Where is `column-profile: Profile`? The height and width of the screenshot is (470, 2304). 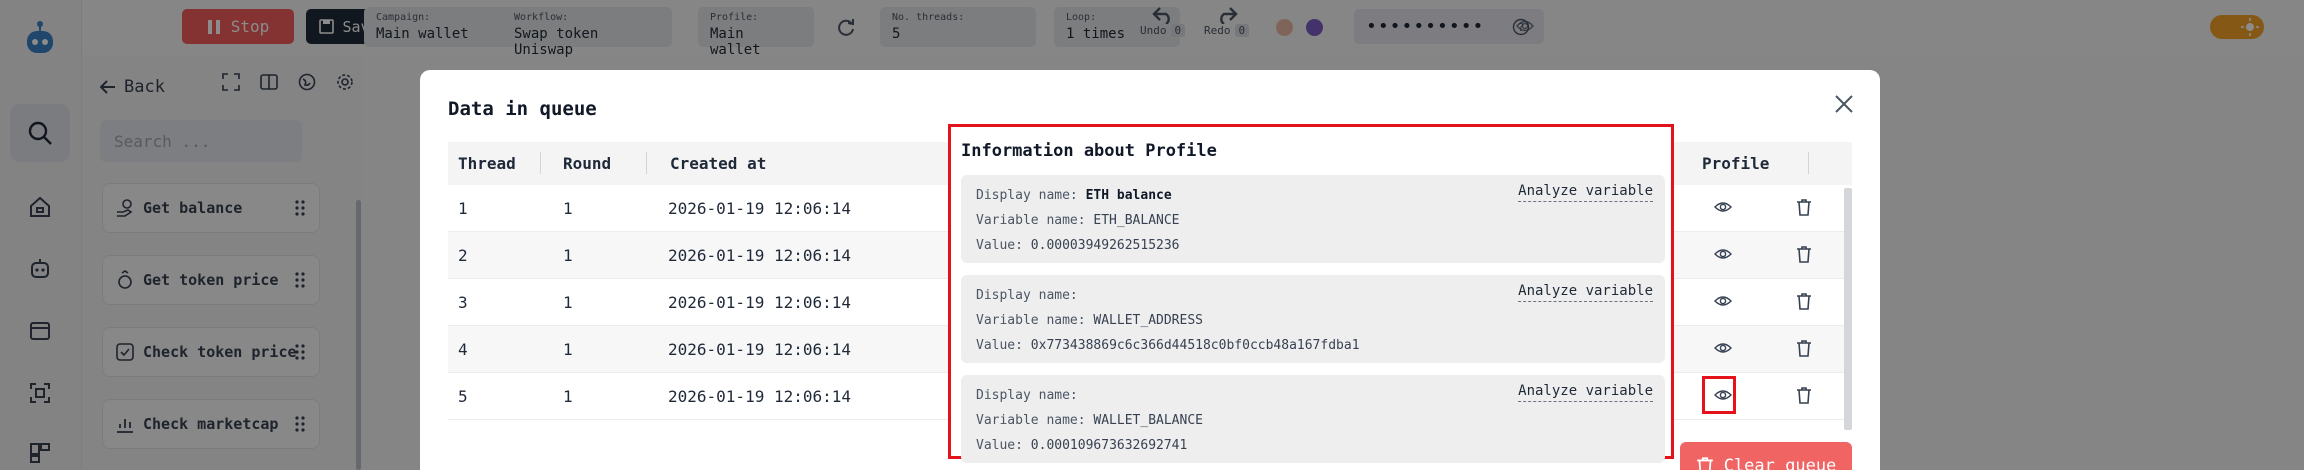
column-profile: Profile is located at coordinates (1736, 163).